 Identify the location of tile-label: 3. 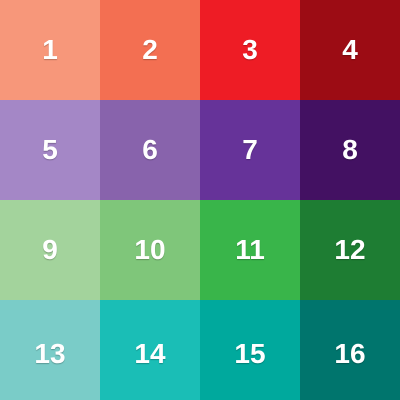
(250, 49).